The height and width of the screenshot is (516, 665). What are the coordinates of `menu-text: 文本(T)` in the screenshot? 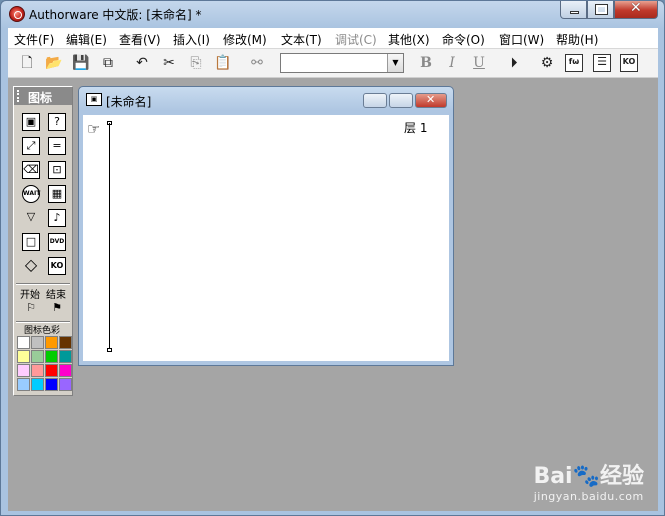 It's located at (301, 39).